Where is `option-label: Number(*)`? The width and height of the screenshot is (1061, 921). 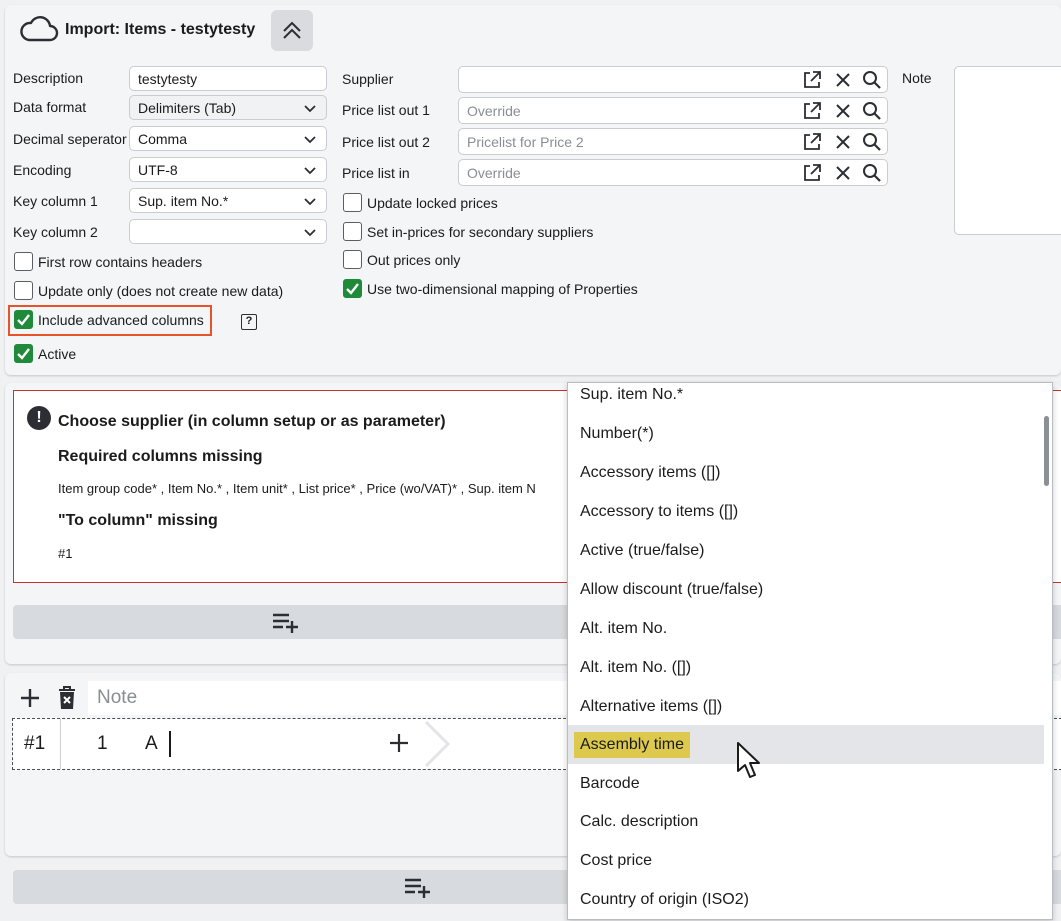 option-label: Number(*) is located at coordinates (617, 433).